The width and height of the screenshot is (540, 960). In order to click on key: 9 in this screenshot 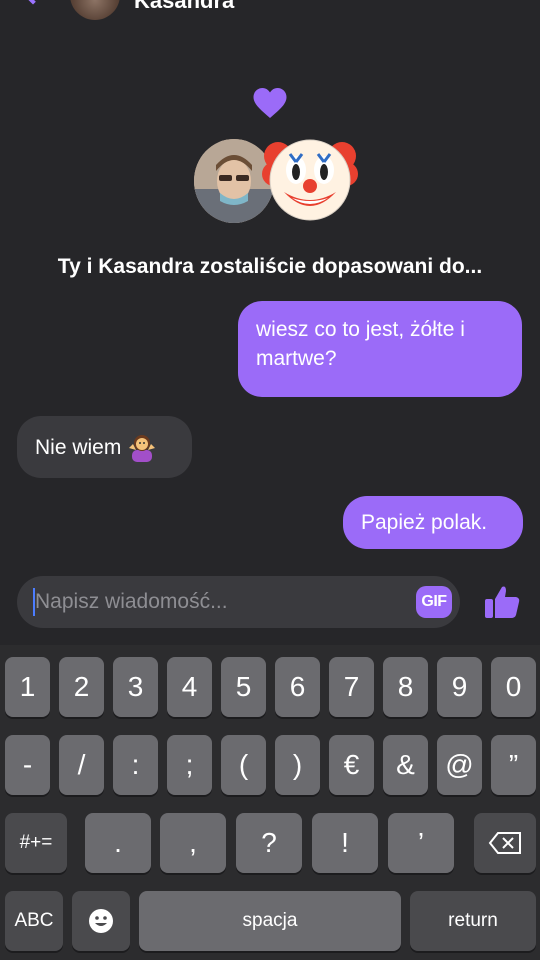, I will do `click(459, 687)`.